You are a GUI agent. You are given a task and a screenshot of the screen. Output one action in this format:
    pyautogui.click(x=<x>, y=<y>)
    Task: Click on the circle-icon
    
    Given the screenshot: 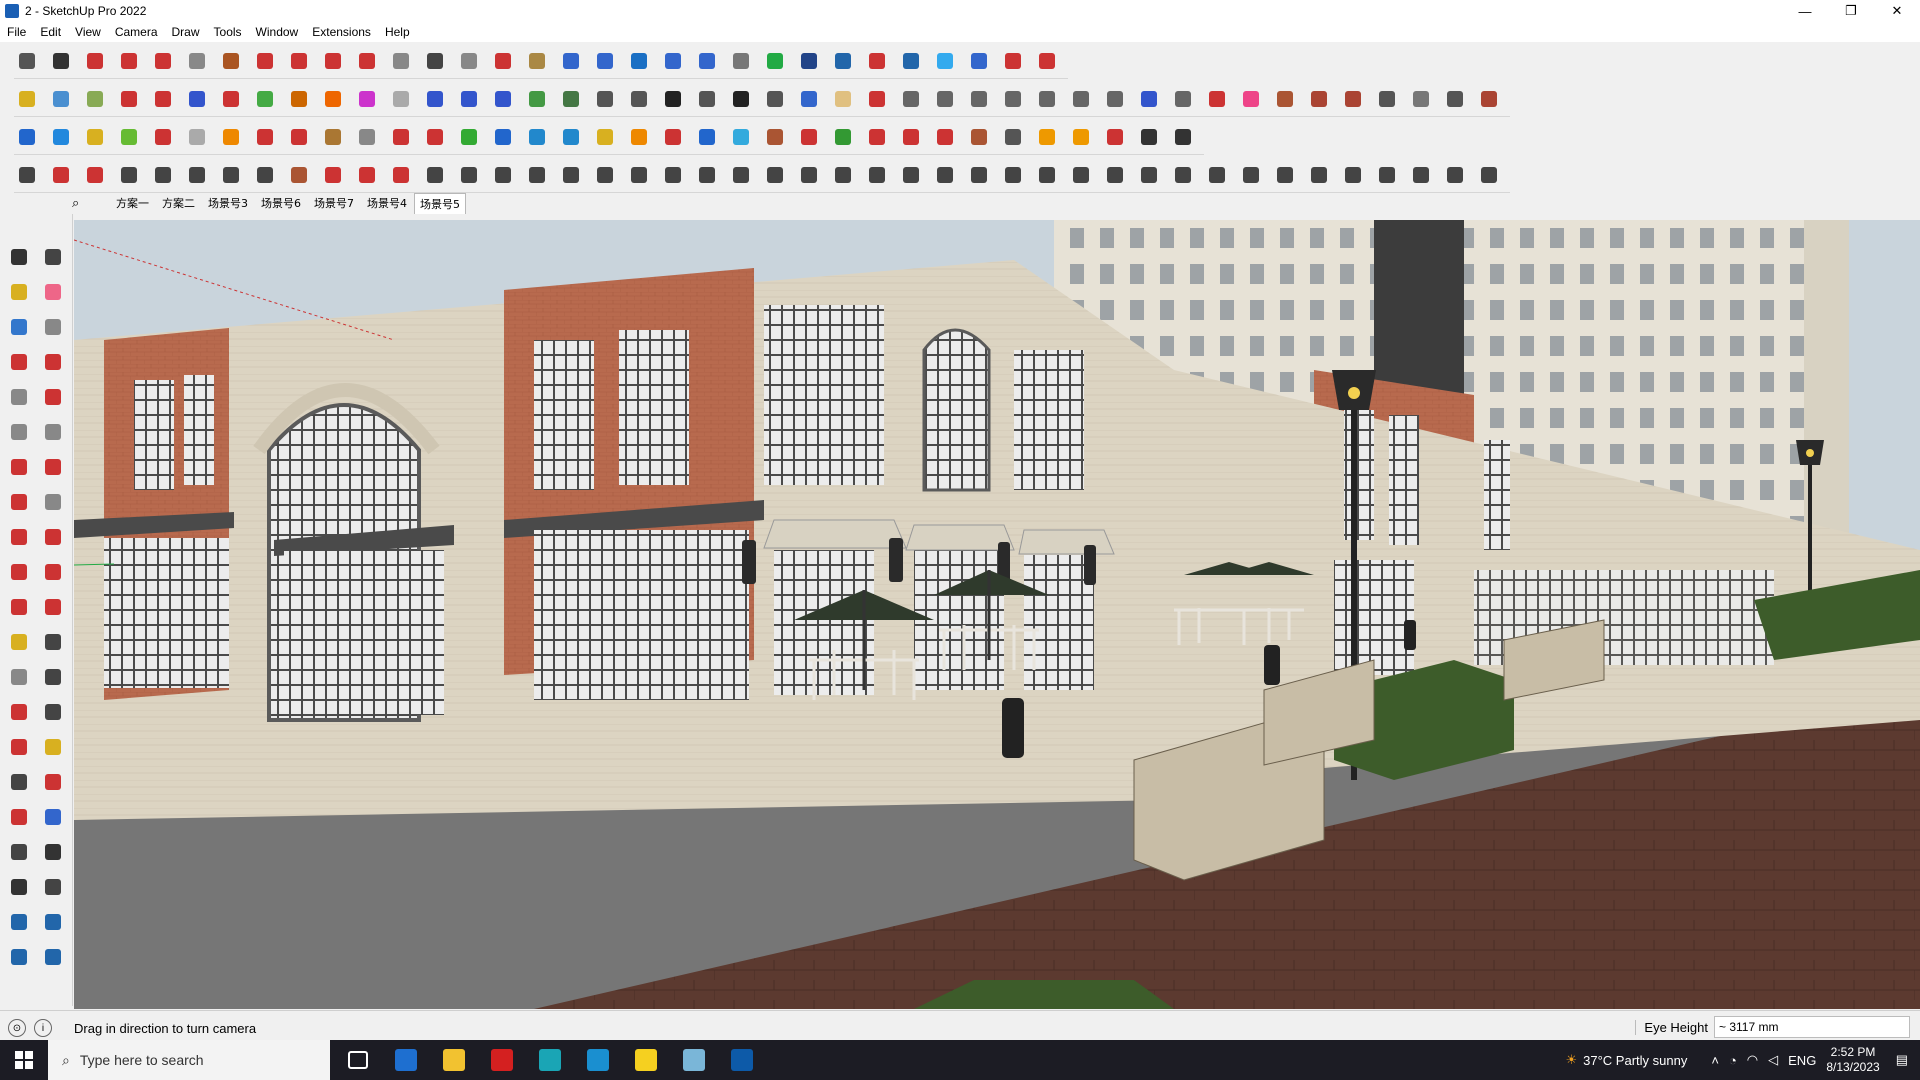 What is the action you would take?
    pyautogui.click(x=19, y=432)
    